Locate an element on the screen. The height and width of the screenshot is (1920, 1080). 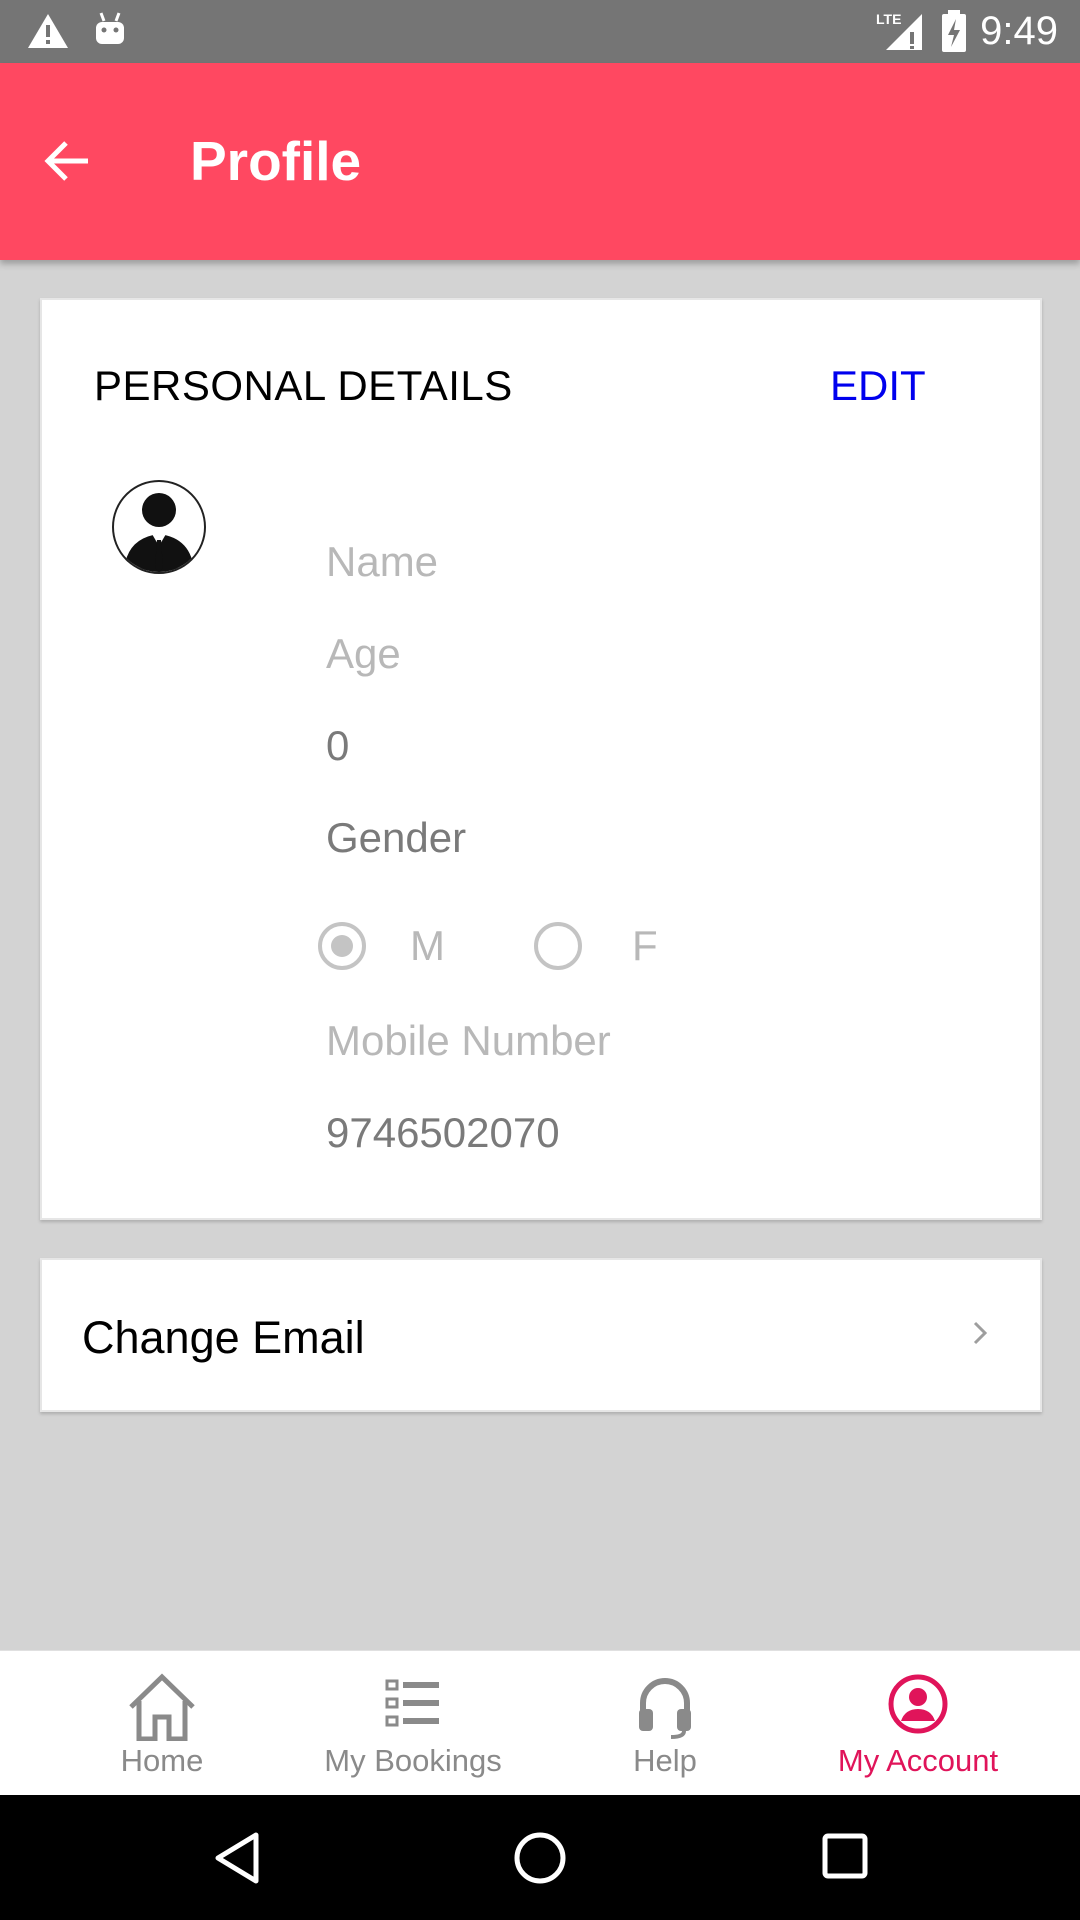
change-email-row: Change Email is located at coordinates (541, 1335).